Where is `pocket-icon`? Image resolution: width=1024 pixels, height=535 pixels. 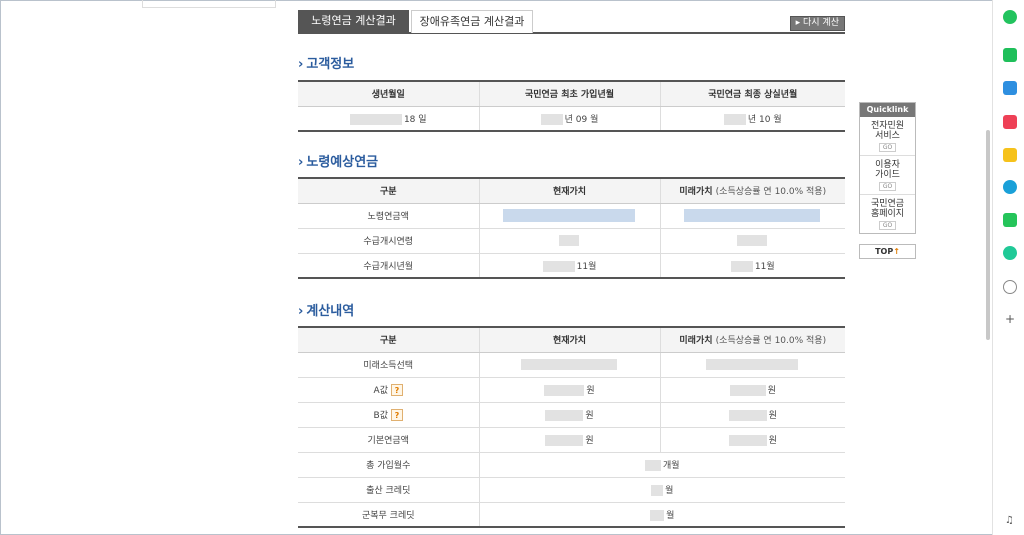 pocket-icon is located at coordinates (1010, 122).